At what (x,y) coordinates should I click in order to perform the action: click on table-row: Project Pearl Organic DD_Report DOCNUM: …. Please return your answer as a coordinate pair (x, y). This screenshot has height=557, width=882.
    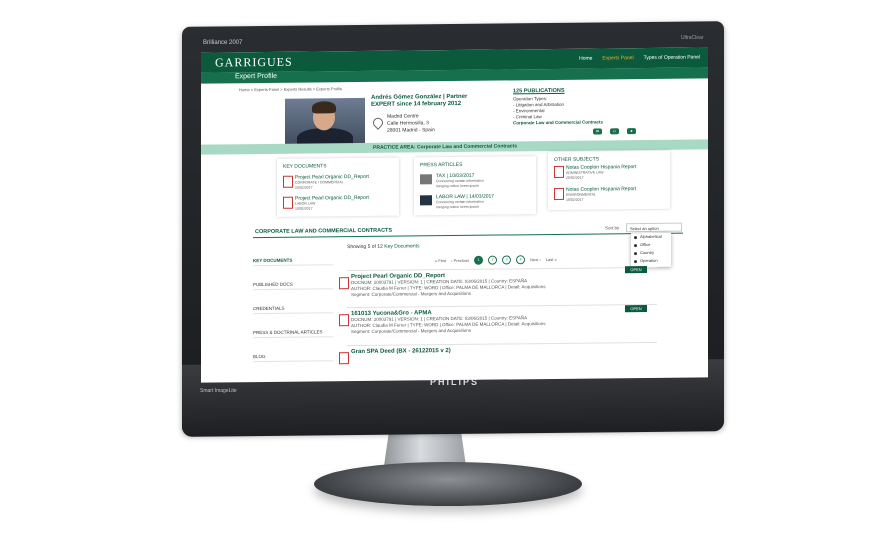
    Looking at the image, I should click on (490, 284).